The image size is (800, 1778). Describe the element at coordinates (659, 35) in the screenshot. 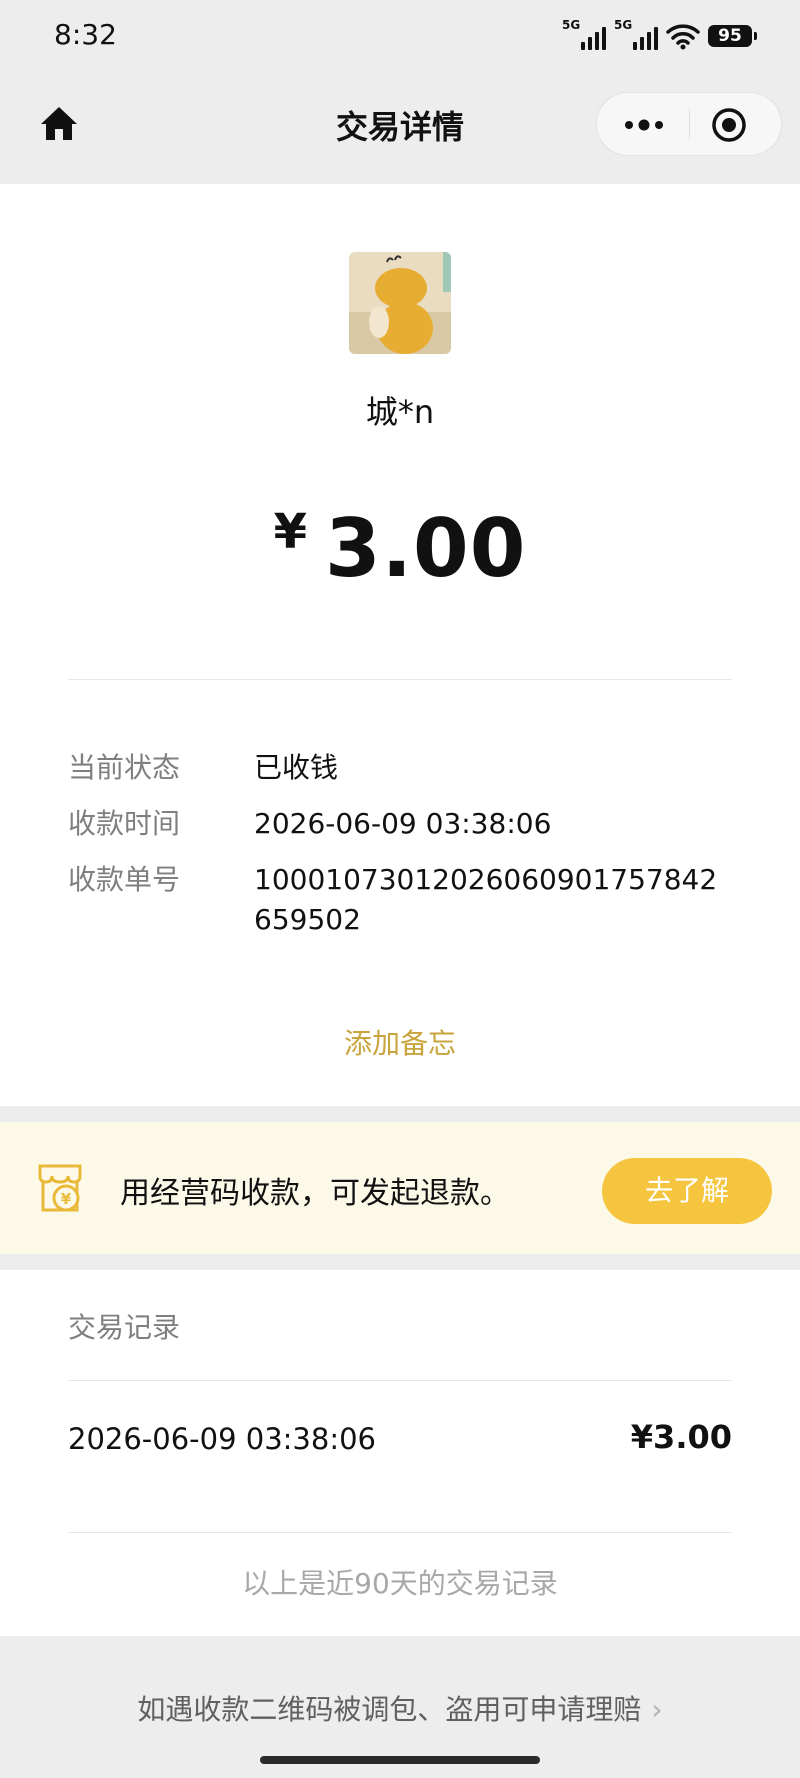

I see `status-icons: 5G 5G 95` at that location.